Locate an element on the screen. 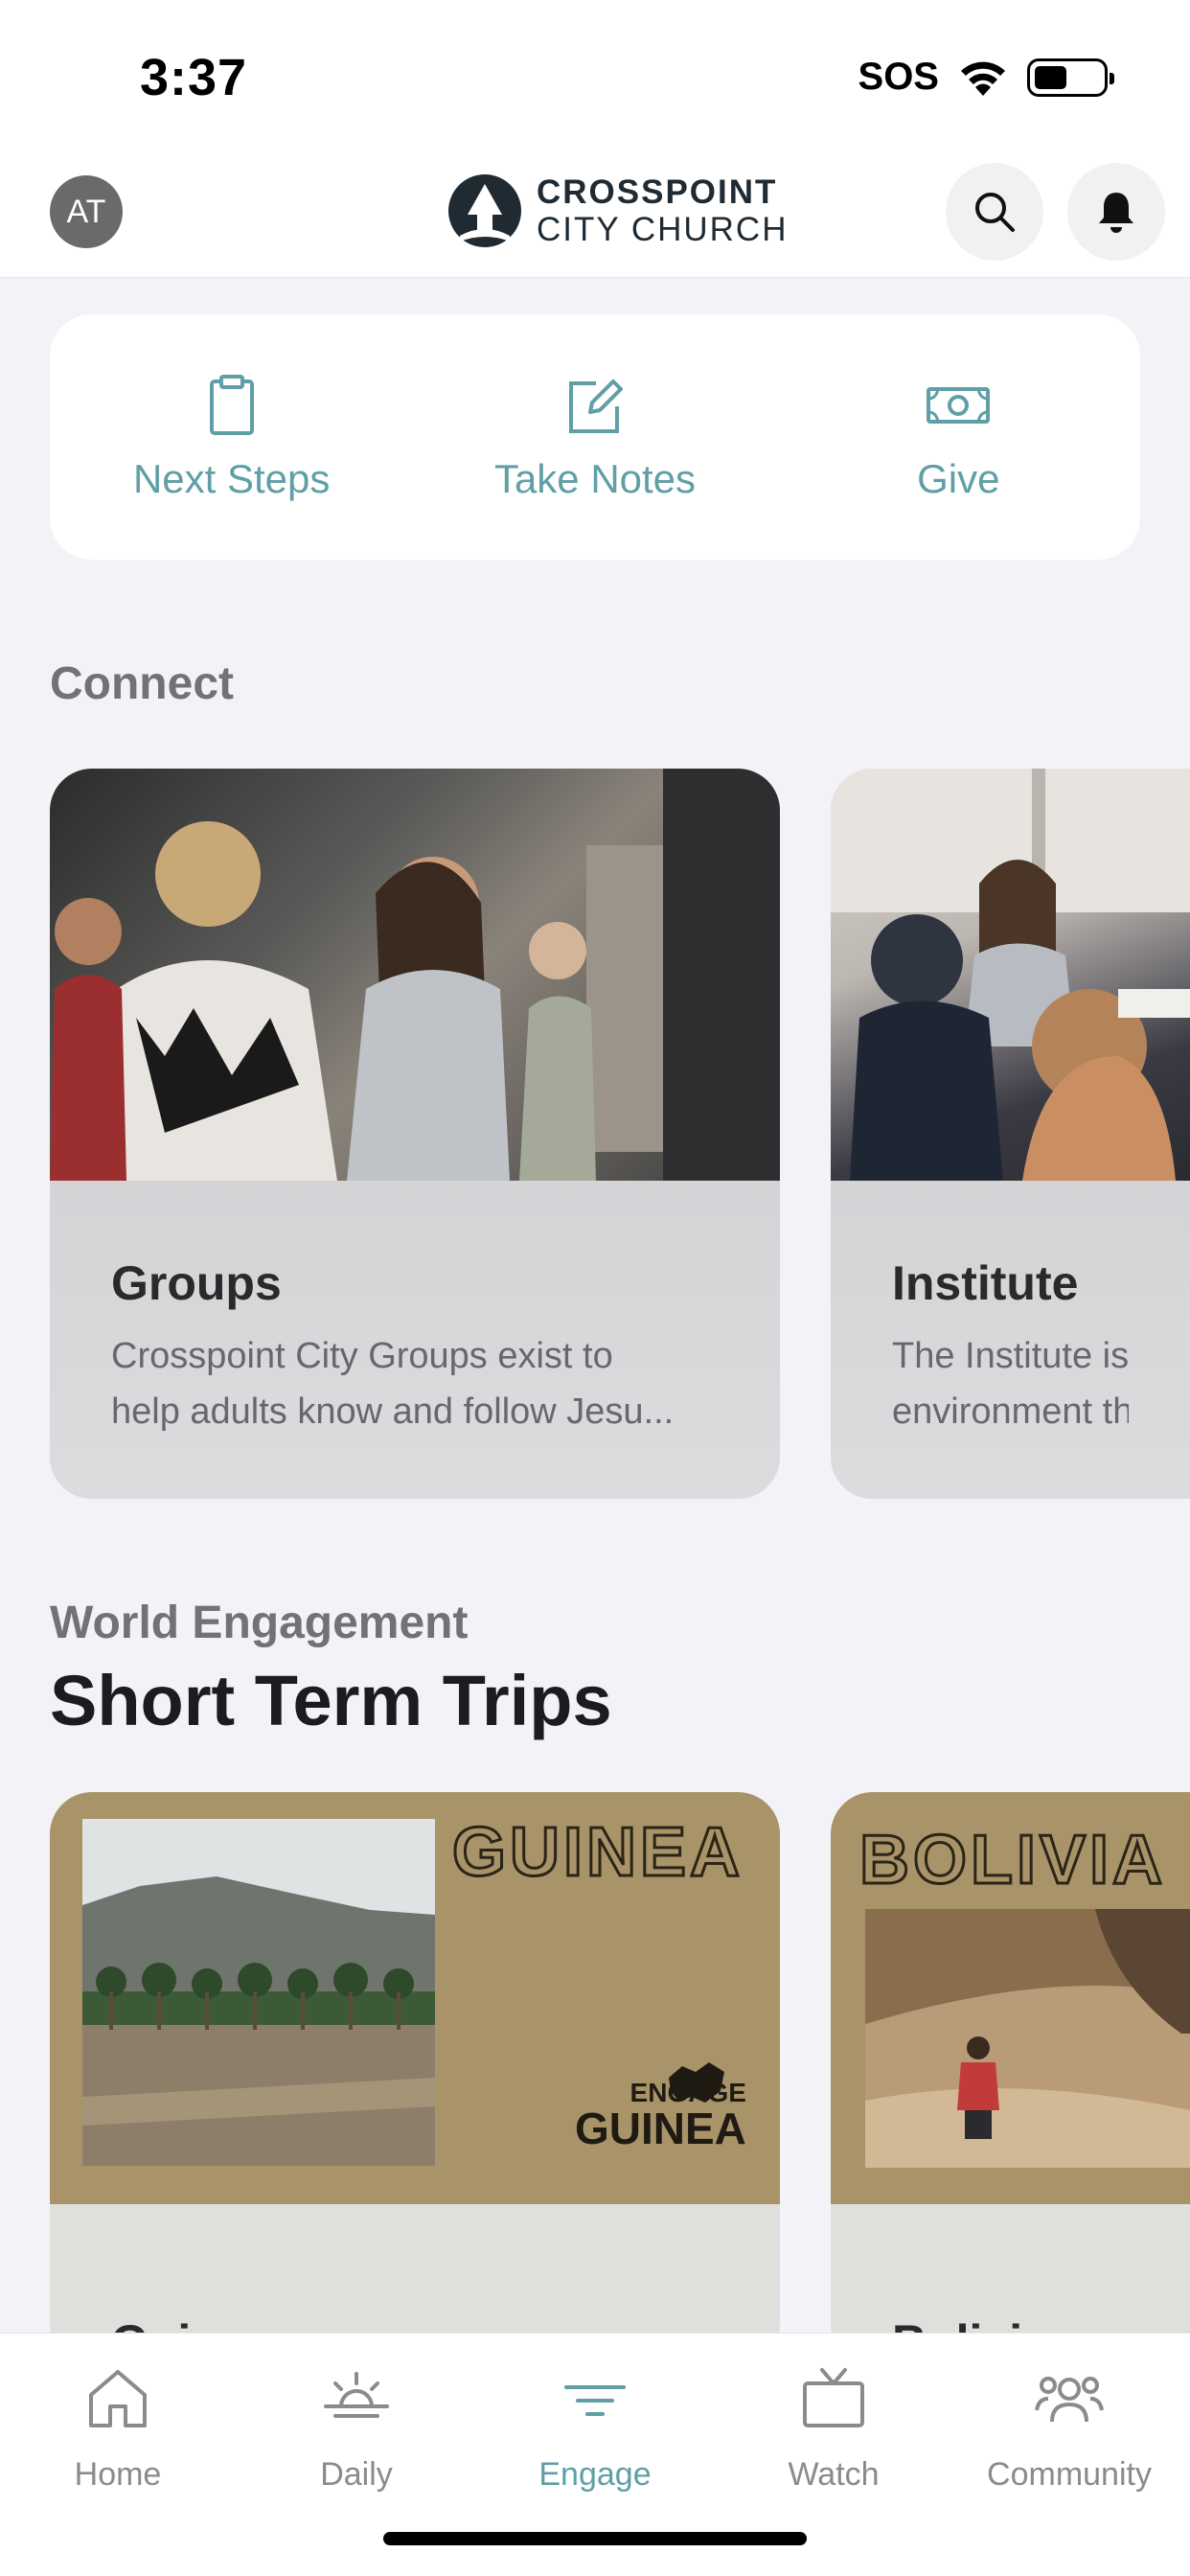 The image size is (1190, 2576). tab-watch-label: Watch is located at coordinates (834, 2474).